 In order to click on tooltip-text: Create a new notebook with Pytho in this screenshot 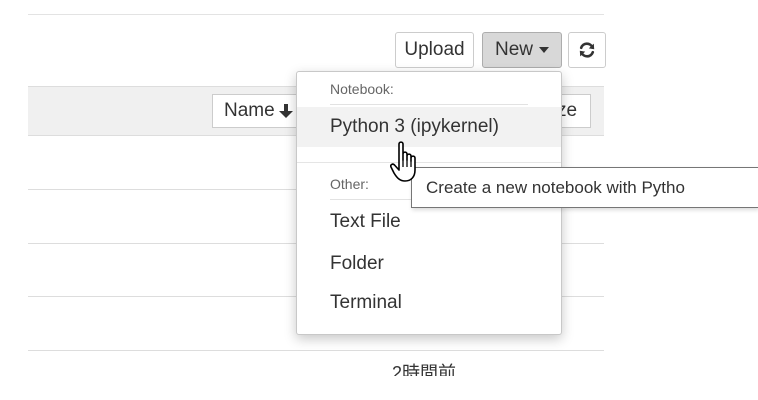, I will do `click(555, 187)`.